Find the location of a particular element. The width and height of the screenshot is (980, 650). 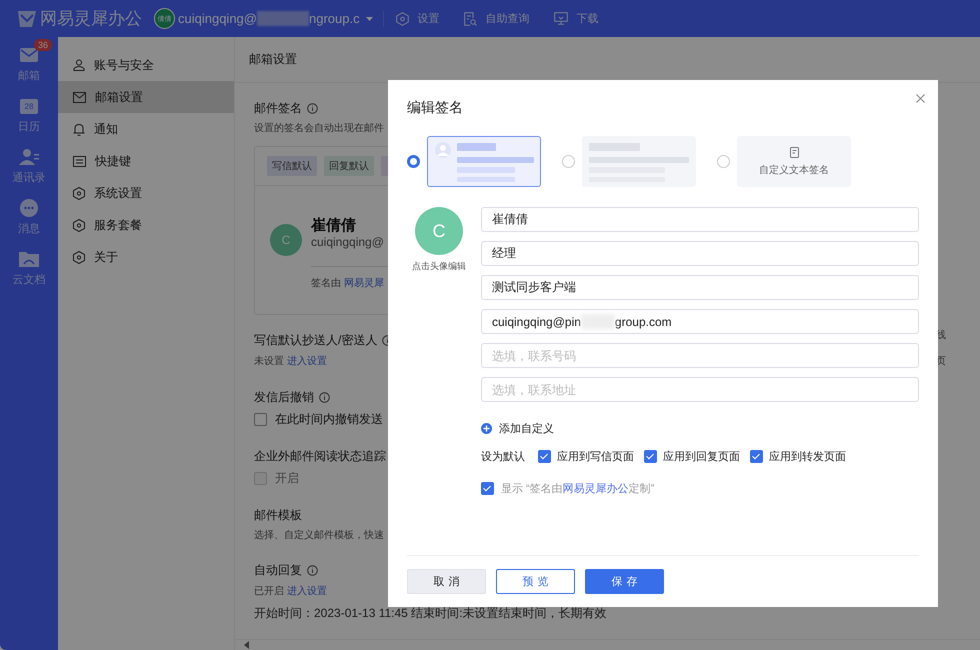

branding-text: 显示 “签名由网易灵犀办公定制” is located at coordinates (577, 489).